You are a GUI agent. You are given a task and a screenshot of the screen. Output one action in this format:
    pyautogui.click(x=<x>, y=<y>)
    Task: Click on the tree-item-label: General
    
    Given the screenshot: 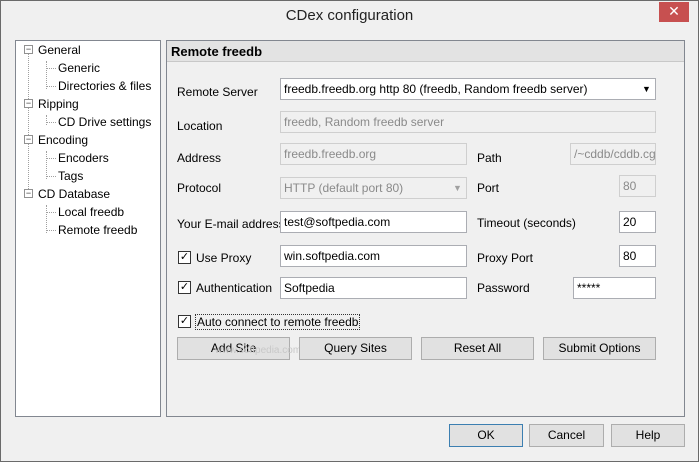 What is the action you would take?
    pyautogui.click(x=59, y=50)
    